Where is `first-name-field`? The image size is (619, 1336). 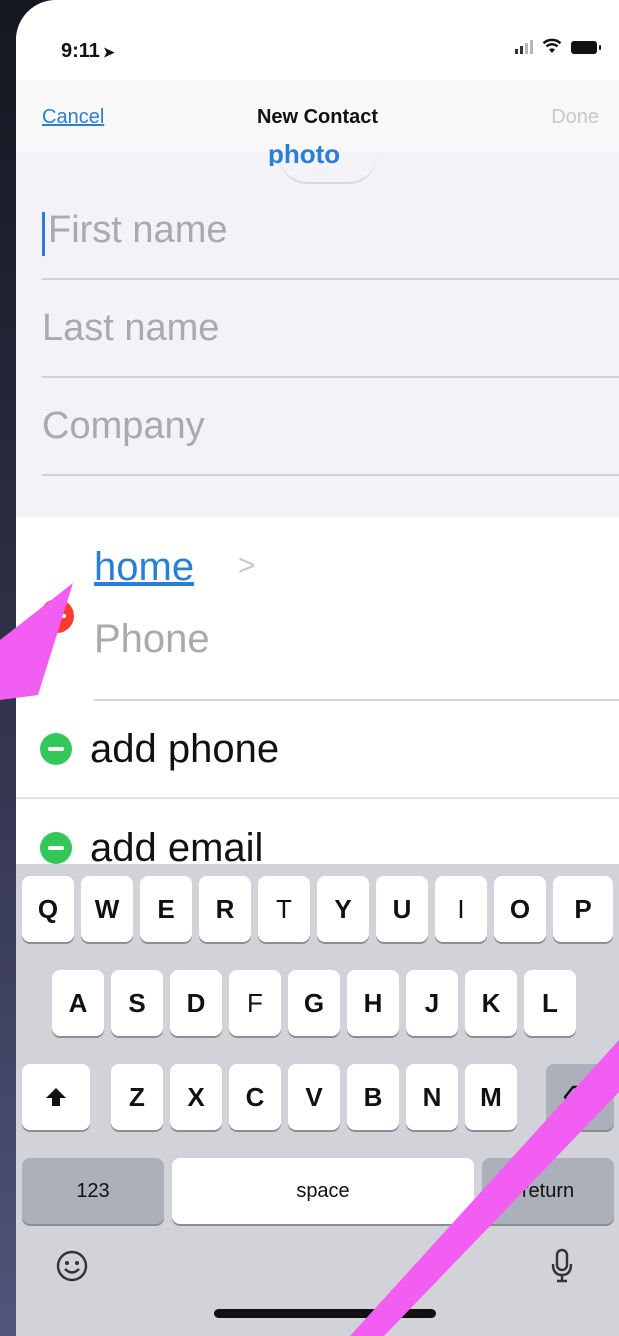
first-name-field is located at coordinates (330, 231).